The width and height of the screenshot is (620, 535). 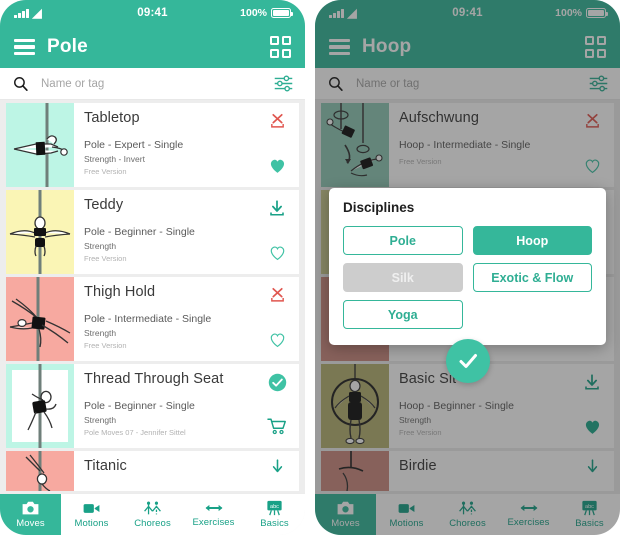 What do you see at coordinates (277, 426) in the screenshot?
I see `shopping-cart-icon` at bounding box center [277, 426].